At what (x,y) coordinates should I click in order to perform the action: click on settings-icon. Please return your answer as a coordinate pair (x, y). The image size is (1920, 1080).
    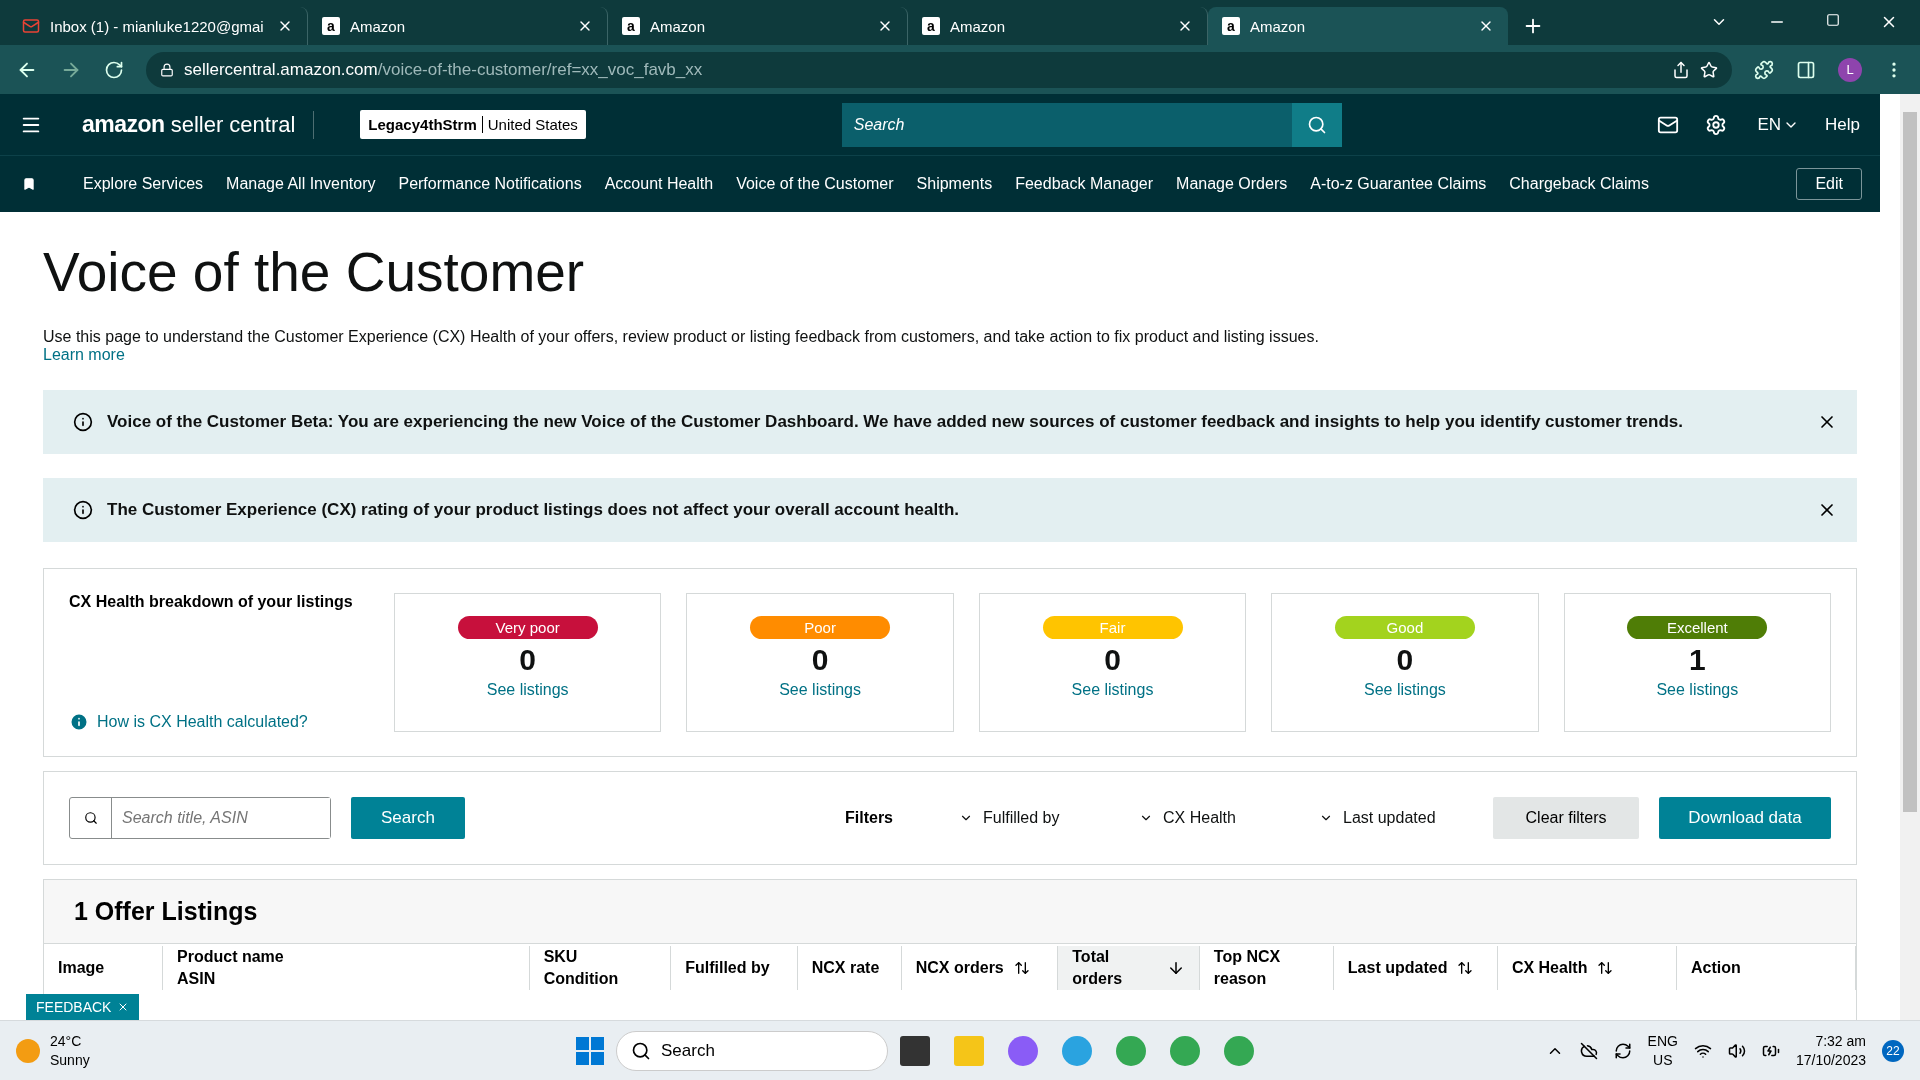
    Looking at the image, I should click on (1716, 124).